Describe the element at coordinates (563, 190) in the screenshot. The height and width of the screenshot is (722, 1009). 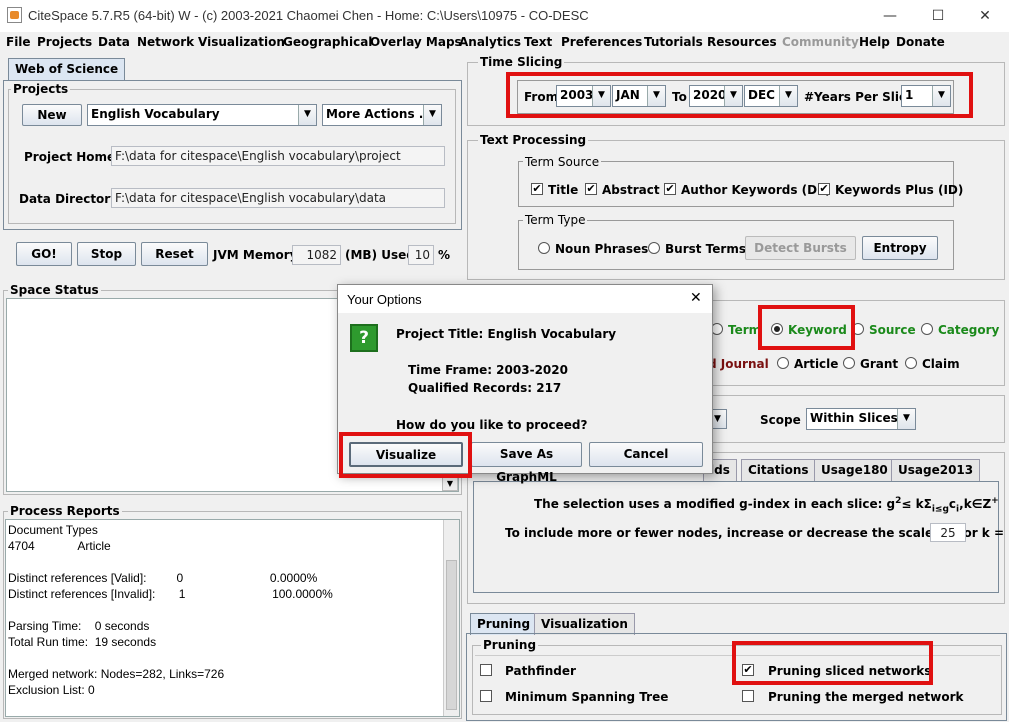
I see `title-label: Title` at that location.